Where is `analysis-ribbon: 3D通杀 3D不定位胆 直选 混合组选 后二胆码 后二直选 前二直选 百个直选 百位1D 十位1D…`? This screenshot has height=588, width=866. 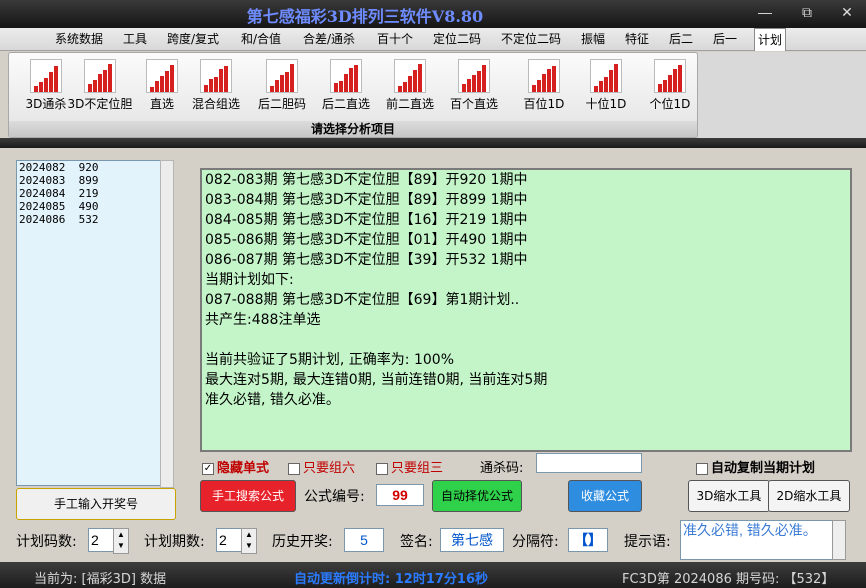 analysis-ribbon: 3D通杀 3D不定位胆 直选 混合组选 后二胆码 后二直选 前二直选 百个直选 百位1D 十位1D… is located at coordinates (353, 95).